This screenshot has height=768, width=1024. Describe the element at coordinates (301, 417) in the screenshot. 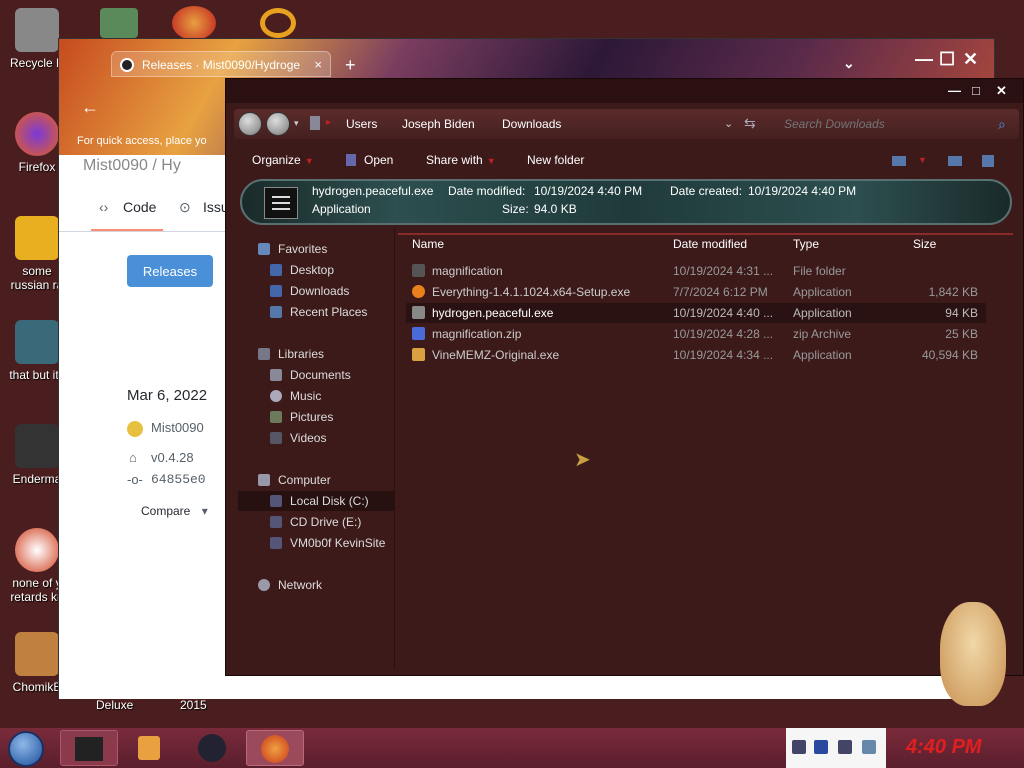

I see `nav-pictures: Pictures` at that location.